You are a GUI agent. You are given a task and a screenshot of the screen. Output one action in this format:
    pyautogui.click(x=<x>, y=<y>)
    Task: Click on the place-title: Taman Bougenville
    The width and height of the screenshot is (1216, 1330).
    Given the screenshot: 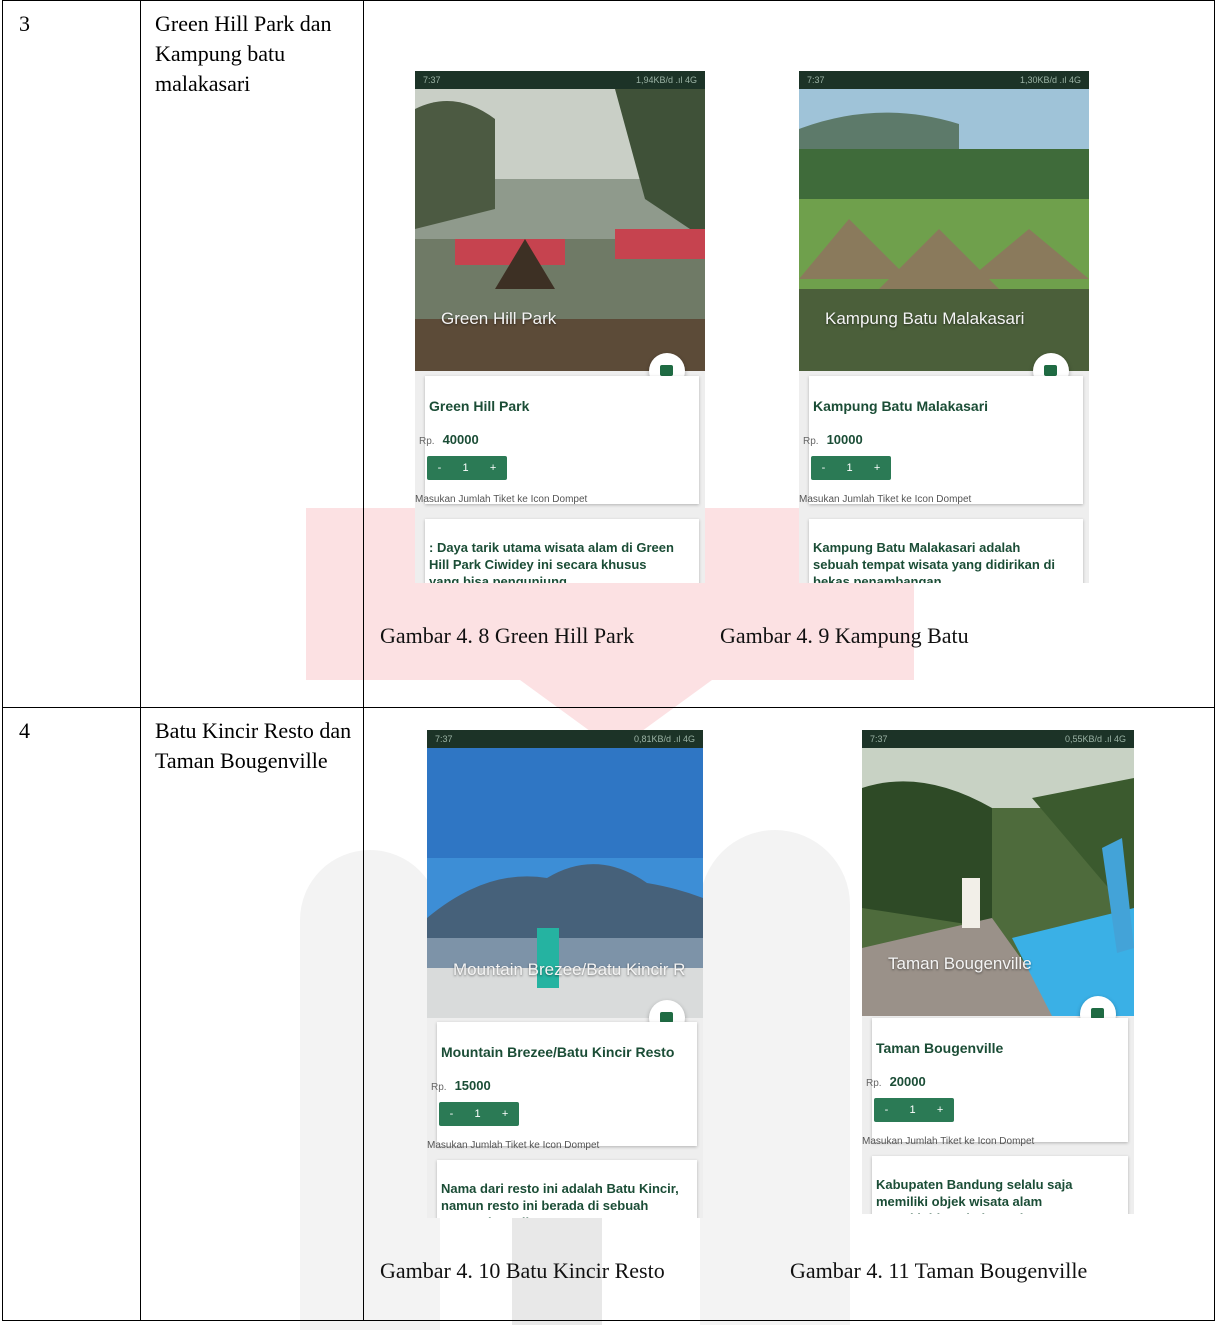 What is the action you would take?
    pyautogui.click(x=940, y=1048)
    